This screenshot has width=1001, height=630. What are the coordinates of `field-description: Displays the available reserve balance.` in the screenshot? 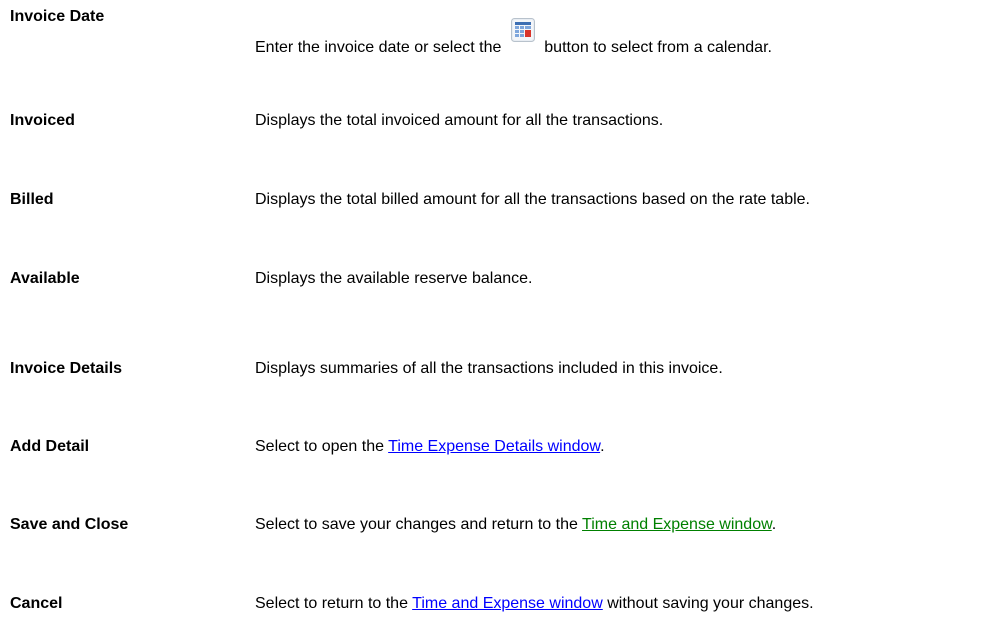 It's located at (394, 278).